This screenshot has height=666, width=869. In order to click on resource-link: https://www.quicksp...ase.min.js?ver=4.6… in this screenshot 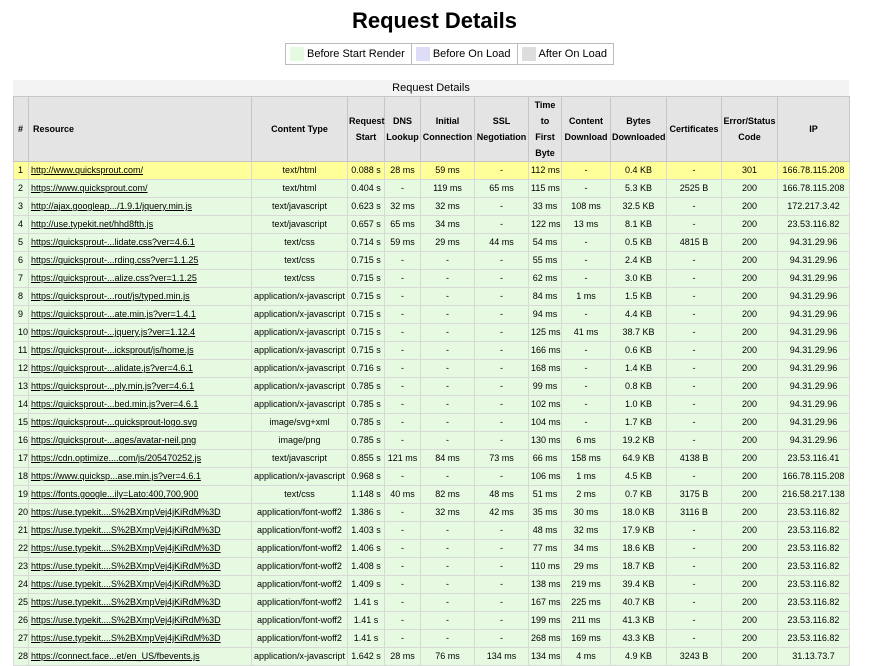, I will do `click(116, 476)`.